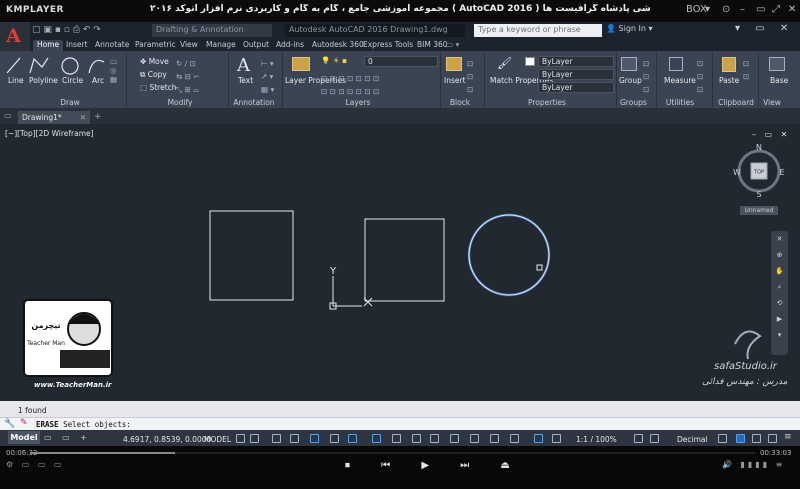  Describe the element at coordinates (16, 80) in the screenshot. I see `line-button: Line` at that location.